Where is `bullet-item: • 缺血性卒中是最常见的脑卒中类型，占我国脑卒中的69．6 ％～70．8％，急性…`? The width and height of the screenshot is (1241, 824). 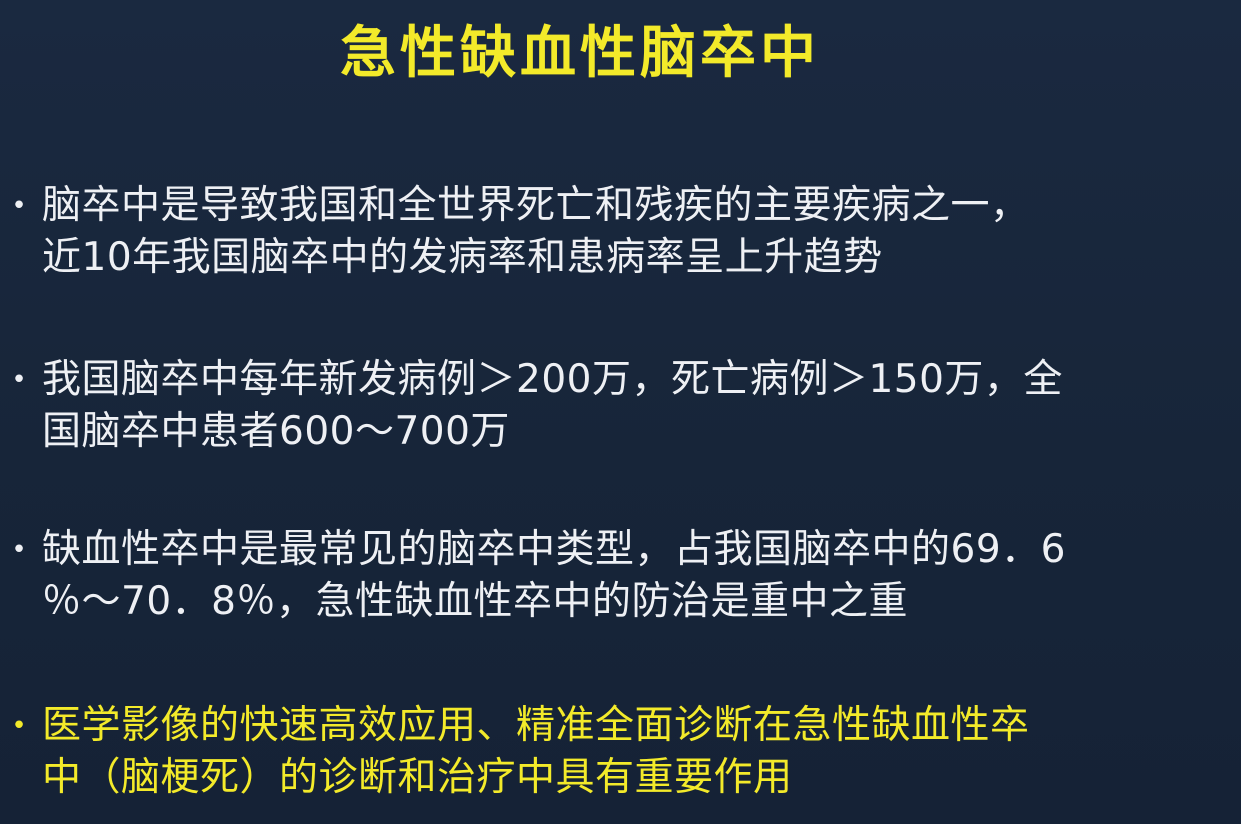 bullet-item: • 缺血性卒中是最常见的脑卒中类型，占我国脑卒中的69．6 ％～70．8％，急性… is located at coordinates (618, 576).